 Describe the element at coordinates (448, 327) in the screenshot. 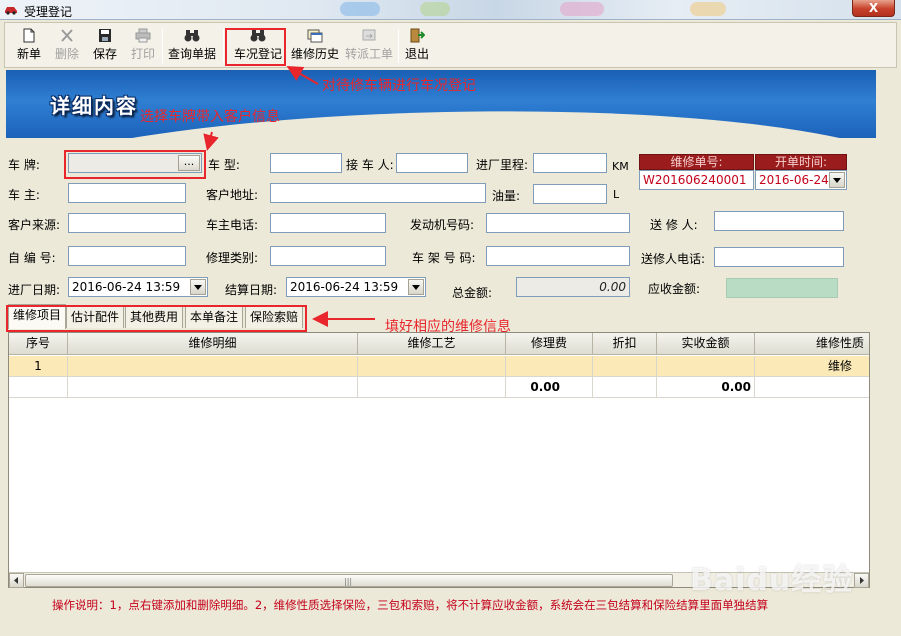

I see `annotation-tabs: 填好相应的维修信息` at that location.